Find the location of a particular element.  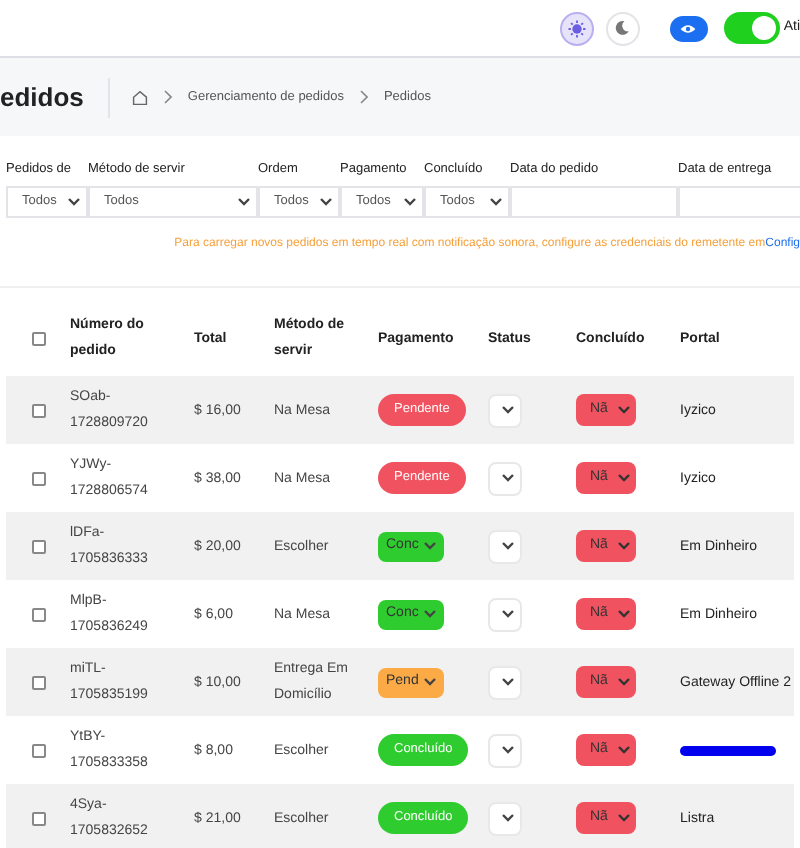

eye-icon is located at coordinates (688, 28).